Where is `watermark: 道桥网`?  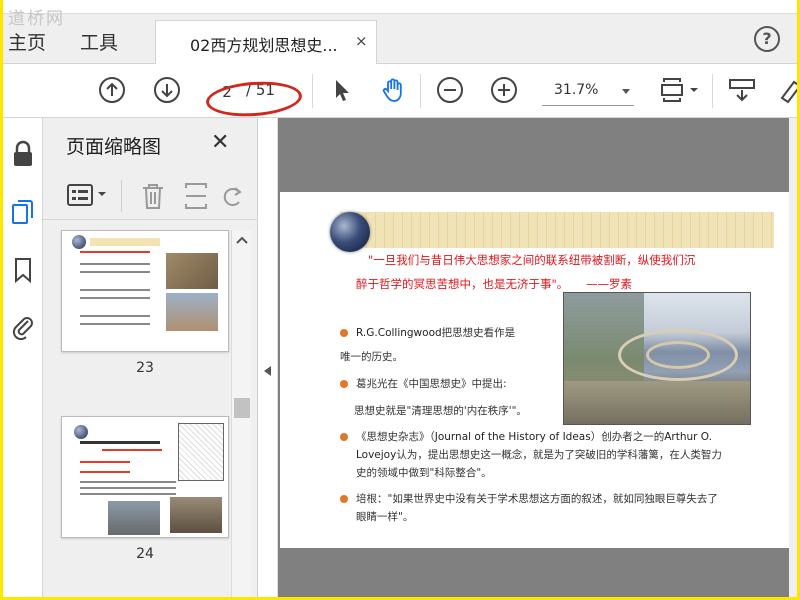 watermark: 道桥网 is located at coordinates (36, 19).